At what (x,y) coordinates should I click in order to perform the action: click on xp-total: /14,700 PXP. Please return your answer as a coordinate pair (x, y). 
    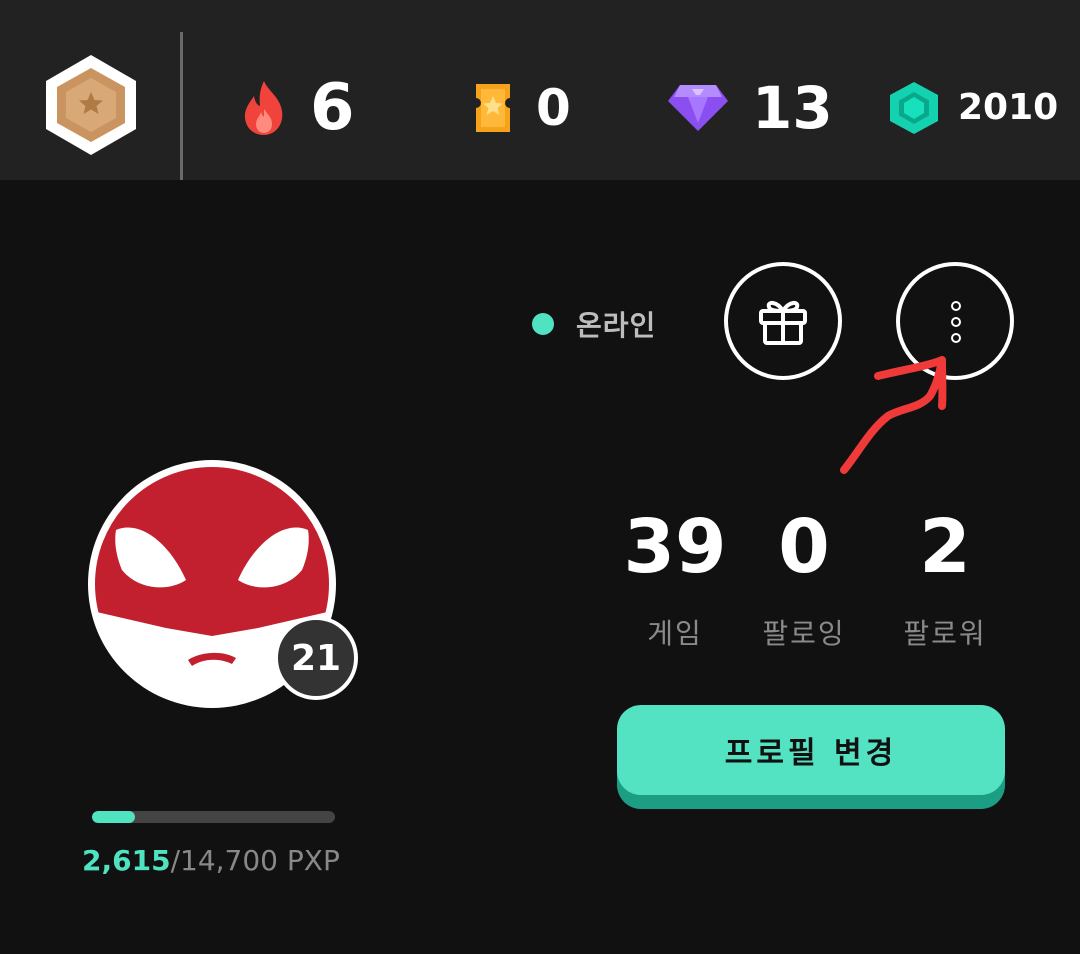
    Looking at the image, I should click on (255, 860).